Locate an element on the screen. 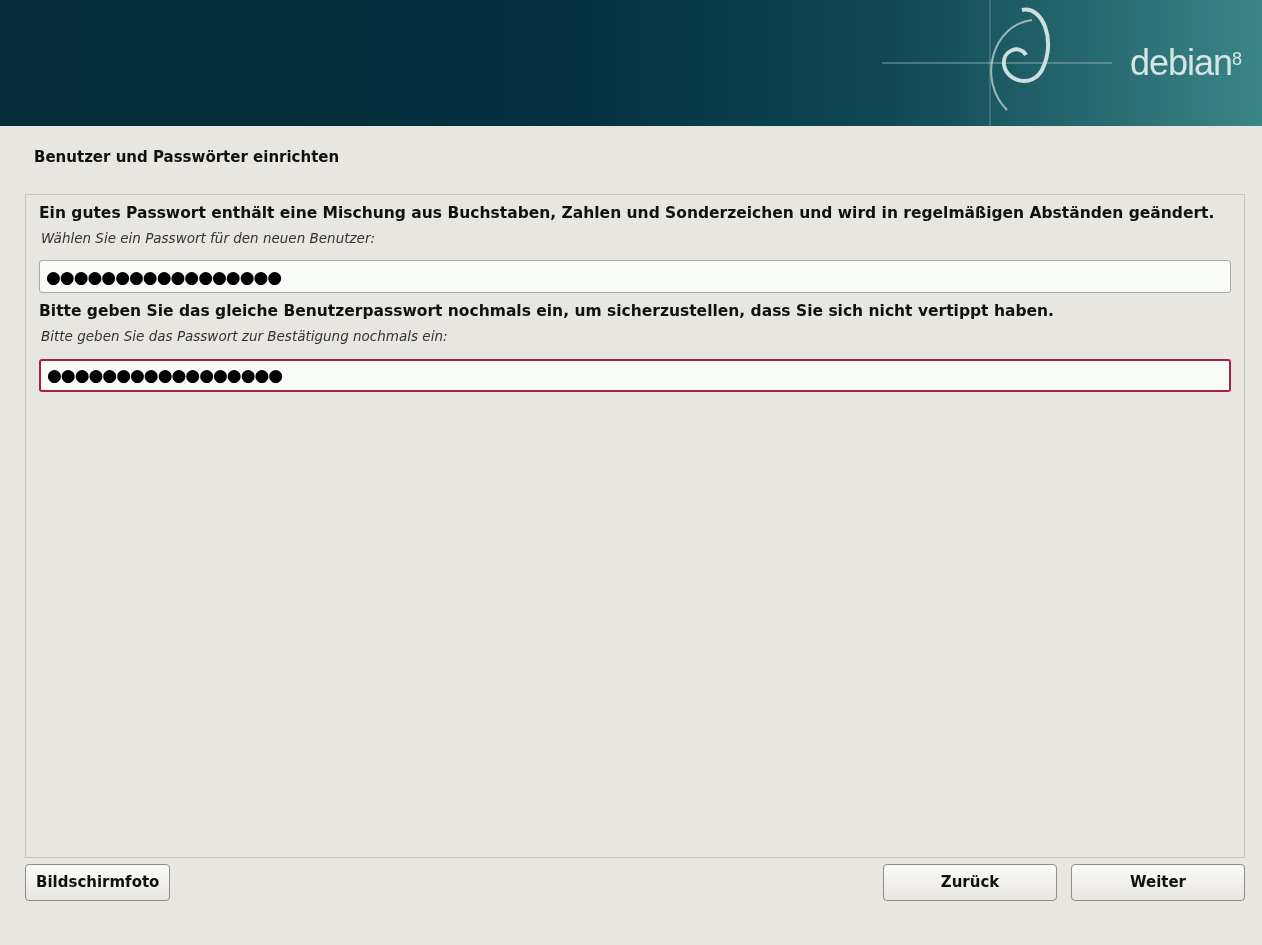 This screenshot has height=945, width=1262. nav-button: Bildschirmfoto is located at coordinates (98, 882).